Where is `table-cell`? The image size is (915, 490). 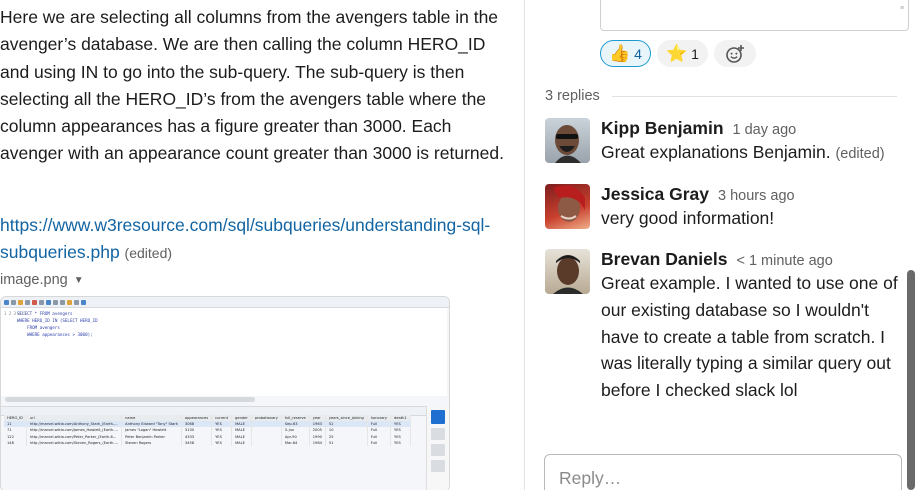 table-cell is located at coordinates (266, 442).